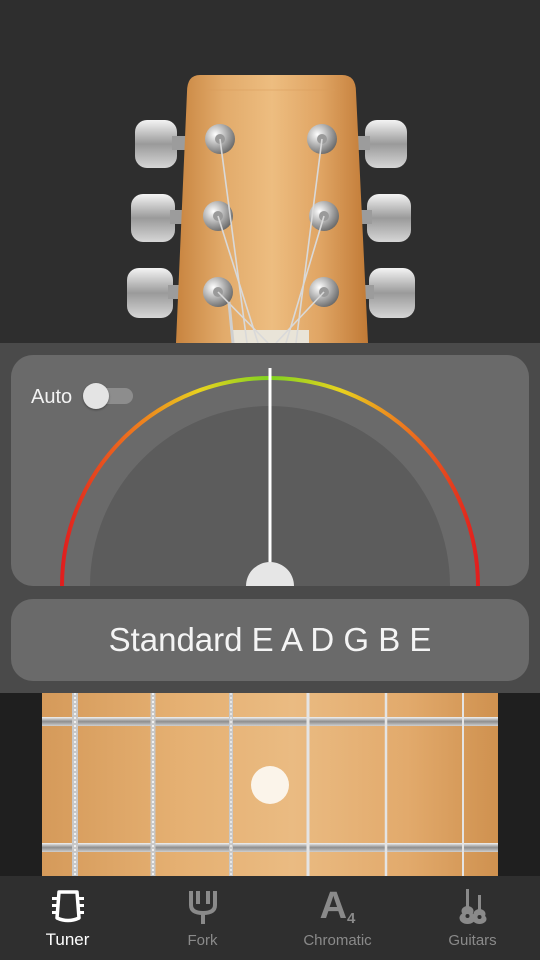 Image resolution: width=540 pixels, height=960 pixels. Describe the element at coordinates (473, 906) in the screenshot. I see `guitars-icon` at that location.